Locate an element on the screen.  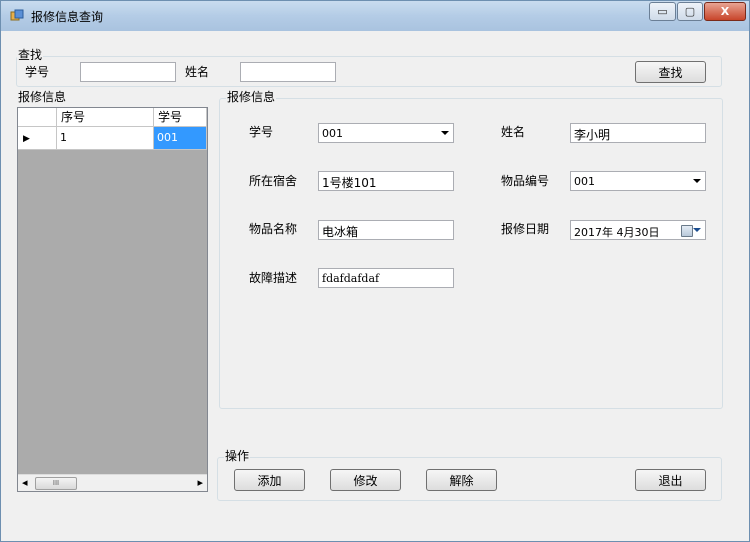
exit-button: 退出 is located at coordinates (670, 480).